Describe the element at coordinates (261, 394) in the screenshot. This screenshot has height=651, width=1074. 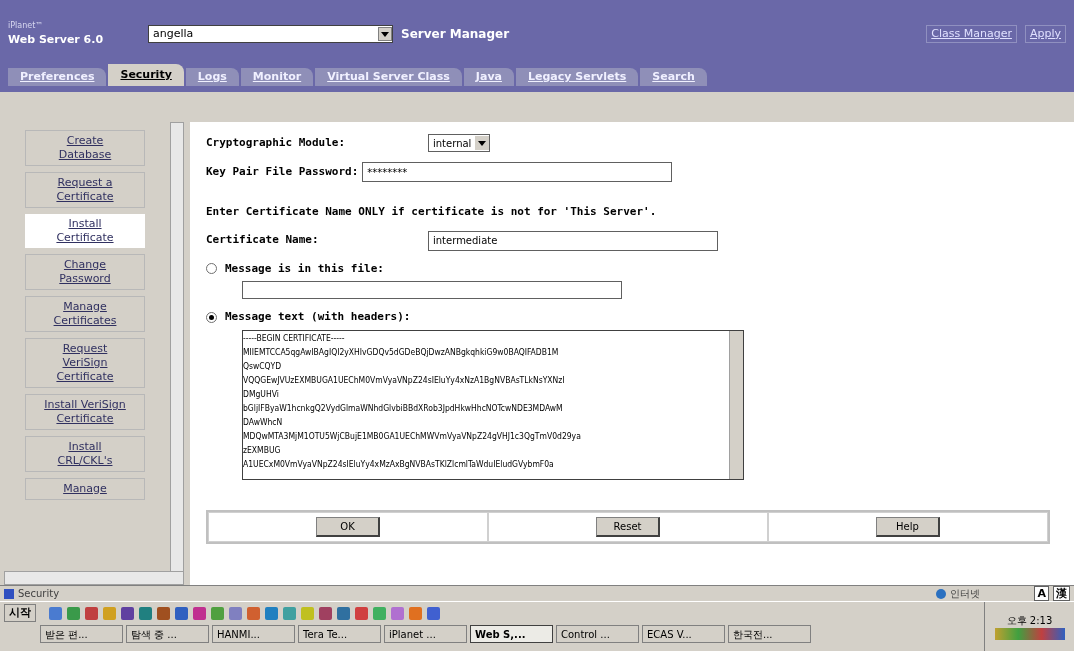
I see `certificate-line: DMgUHVi` at that location.